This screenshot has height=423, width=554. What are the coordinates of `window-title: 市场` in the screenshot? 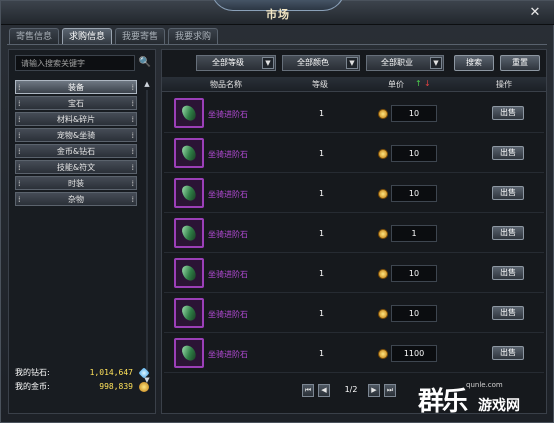 It's located at (278, 14).